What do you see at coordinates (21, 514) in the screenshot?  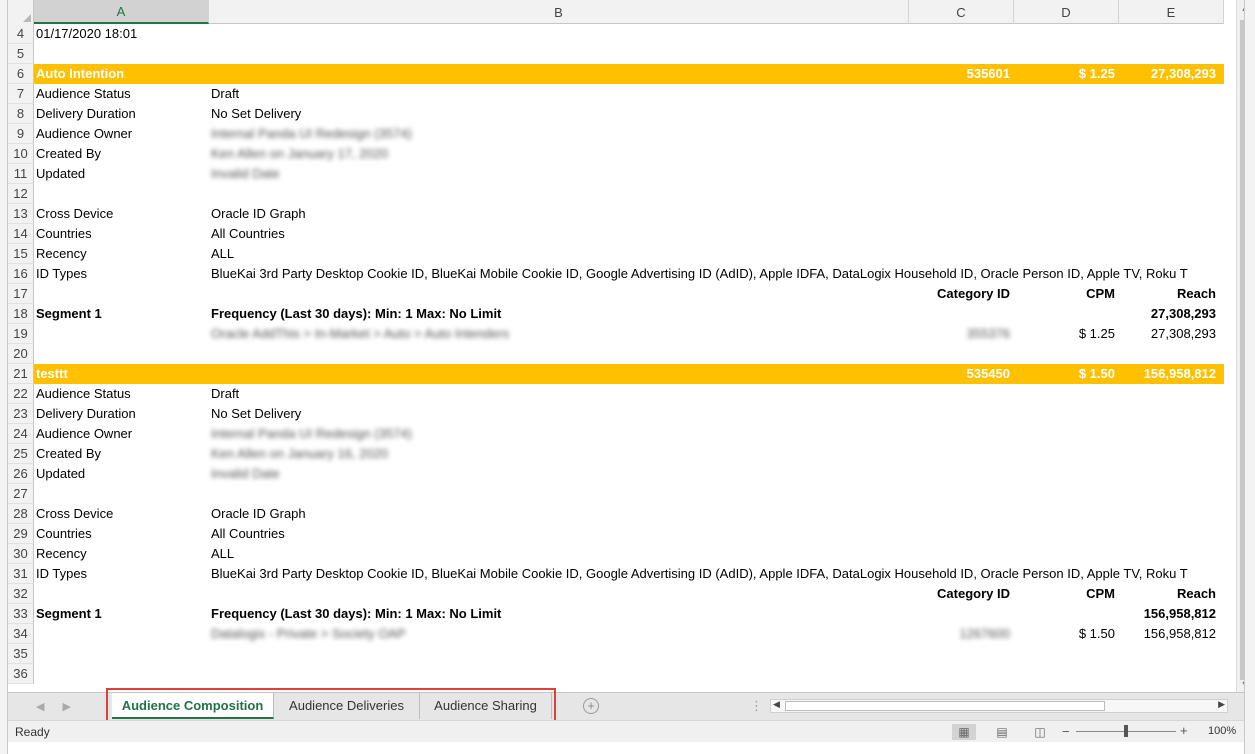 I see `row-number: 28` at bounding box center [21, 514].